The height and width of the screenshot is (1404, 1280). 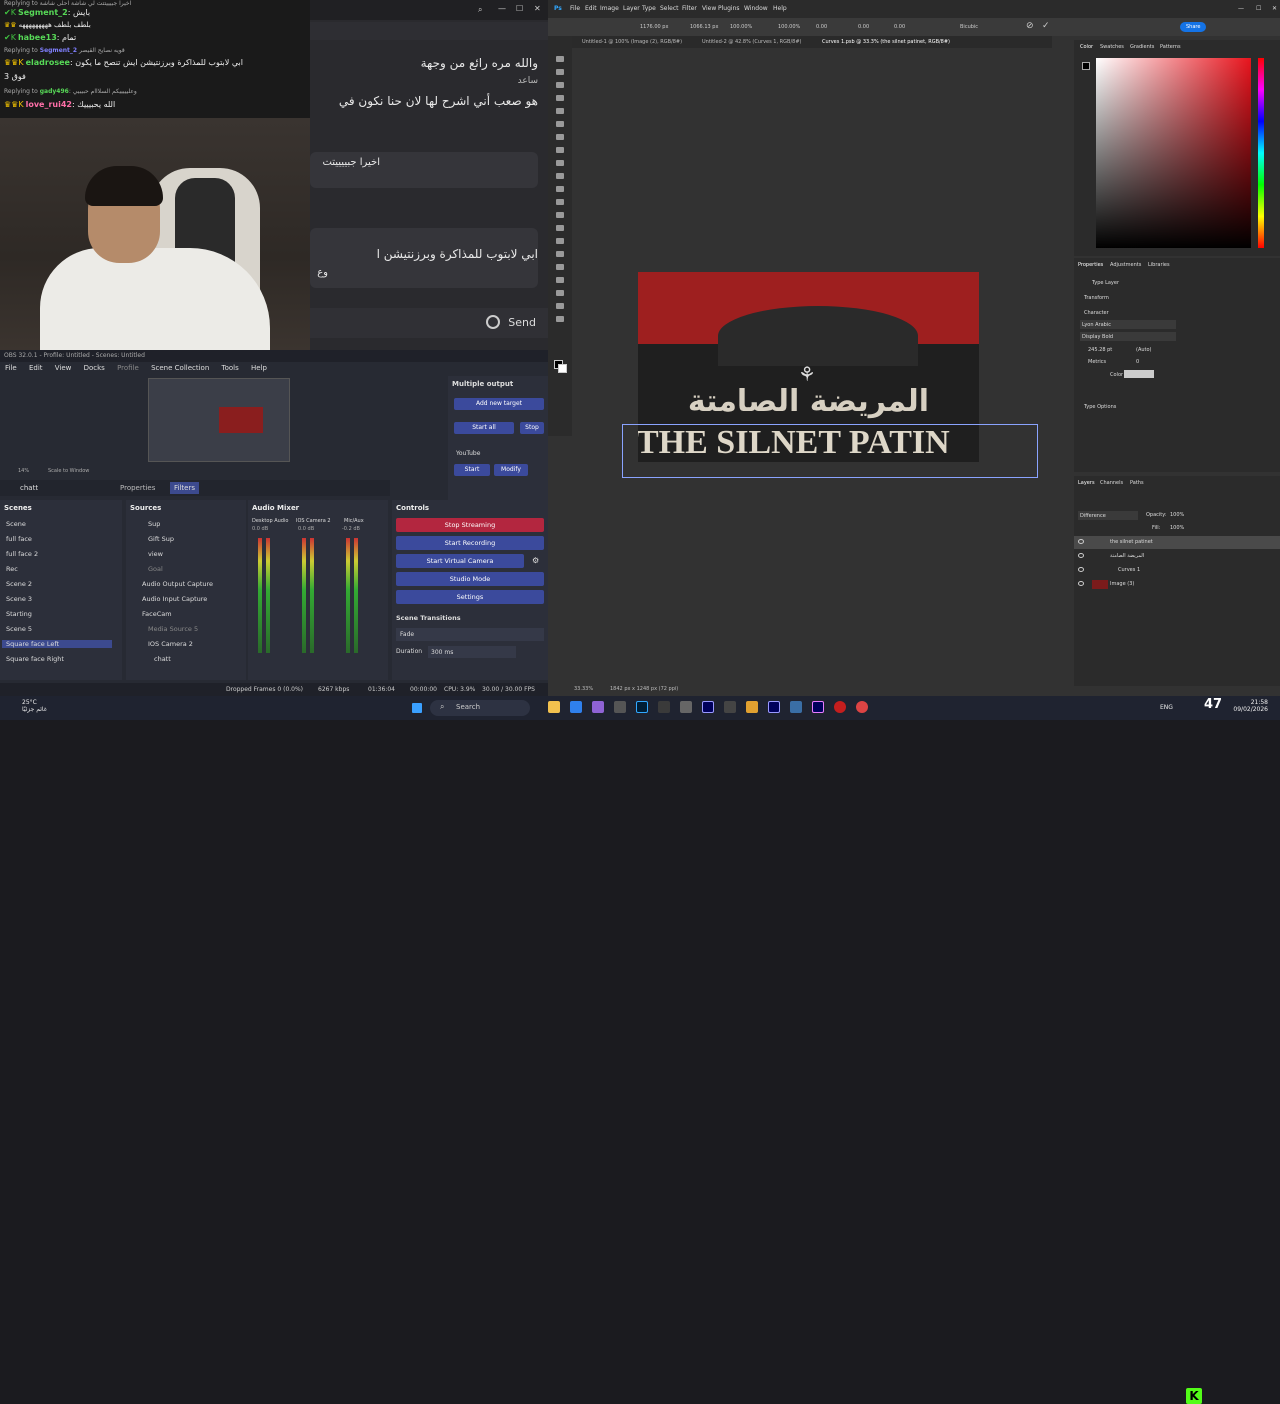 What do you see at coordinates (219, 420) in the screenshot?
I see `obs-preview` at bounding box center [219, 420].